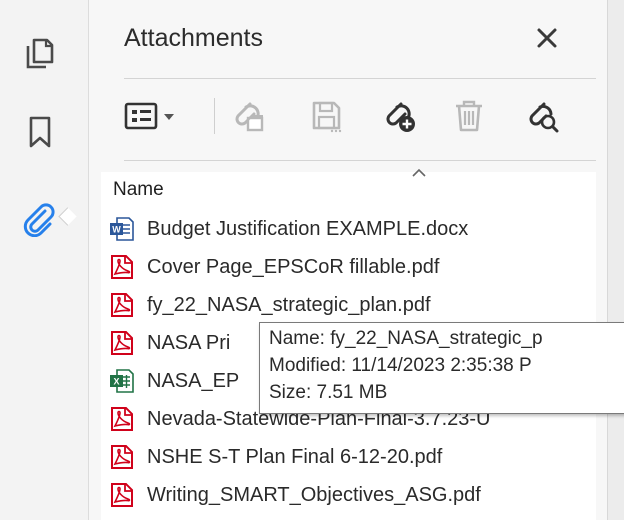 This screenshot has height=520, width=624. I want to click on tooltip-modified: Modified: 11/14/2023 2:35:38 P, so click(400, 365).